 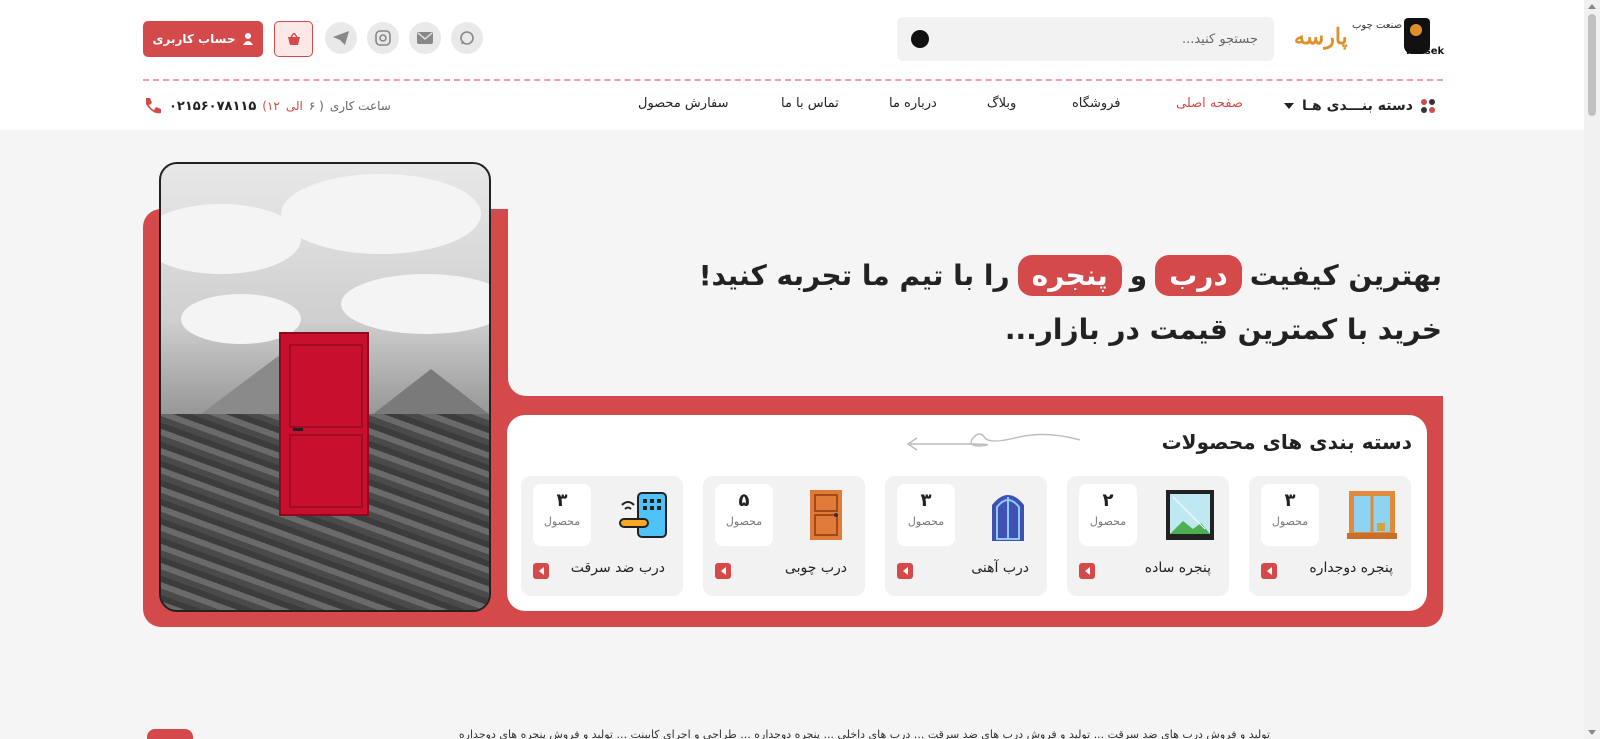 I want to click on page-scrollbar, so click(x=1592, y=369).